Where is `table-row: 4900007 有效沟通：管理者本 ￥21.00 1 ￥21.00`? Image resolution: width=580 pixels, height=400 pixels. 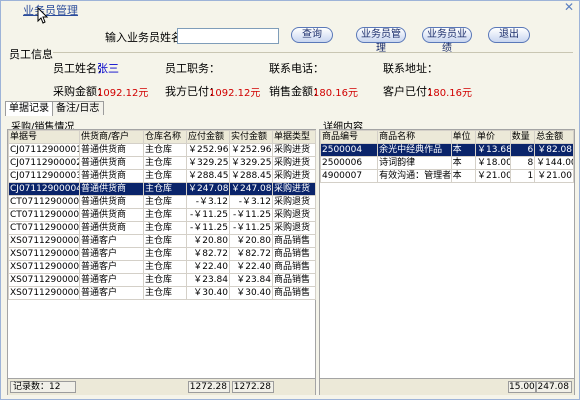
table-row: 4900007 有效沟通：管理者本 ￥21.00 1 ￥21.00 is located at coordinates (446, 176).